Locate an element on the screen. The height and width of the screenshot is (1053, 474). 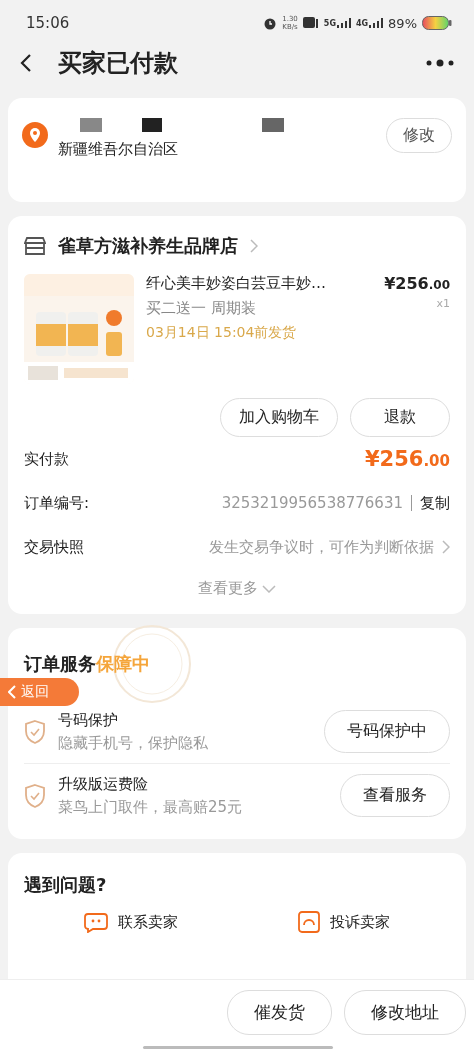
add-to-cart-button: 加入购物车 is located at coordinates (279, 417).